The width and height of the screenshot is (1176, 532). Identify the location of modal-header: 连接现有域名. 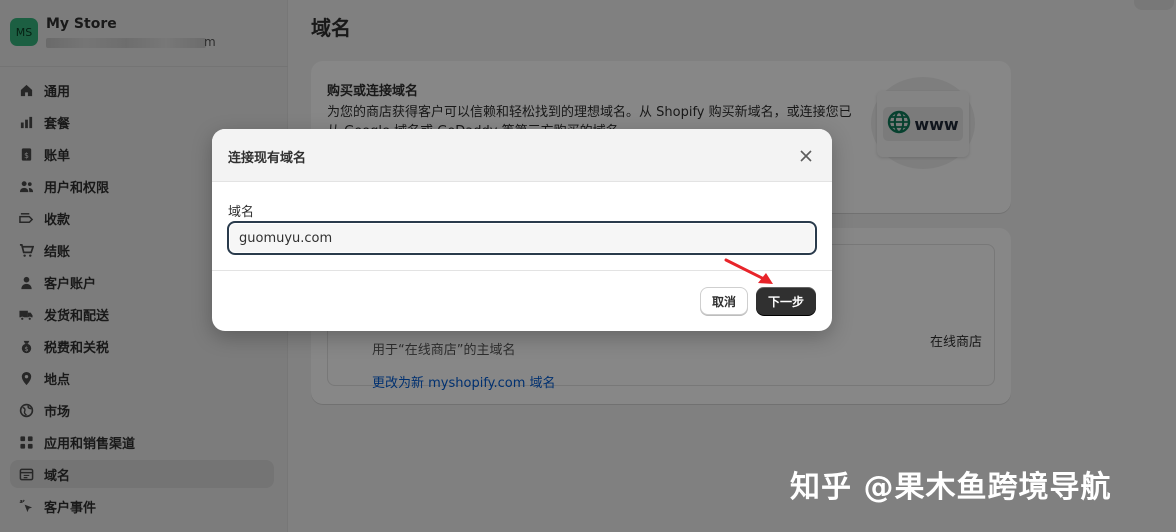
(522, 155).